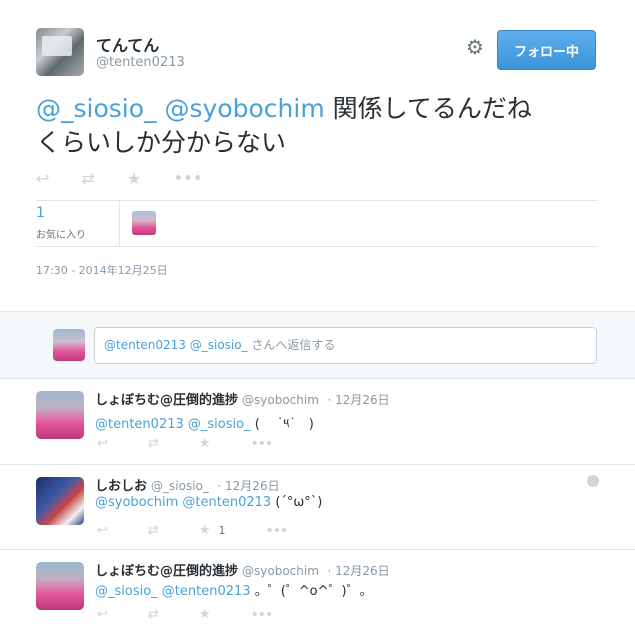  What do you see at coordinates (593, 481) in the screenshot?
I see `globe-icon` at bounding box center [593, 481].